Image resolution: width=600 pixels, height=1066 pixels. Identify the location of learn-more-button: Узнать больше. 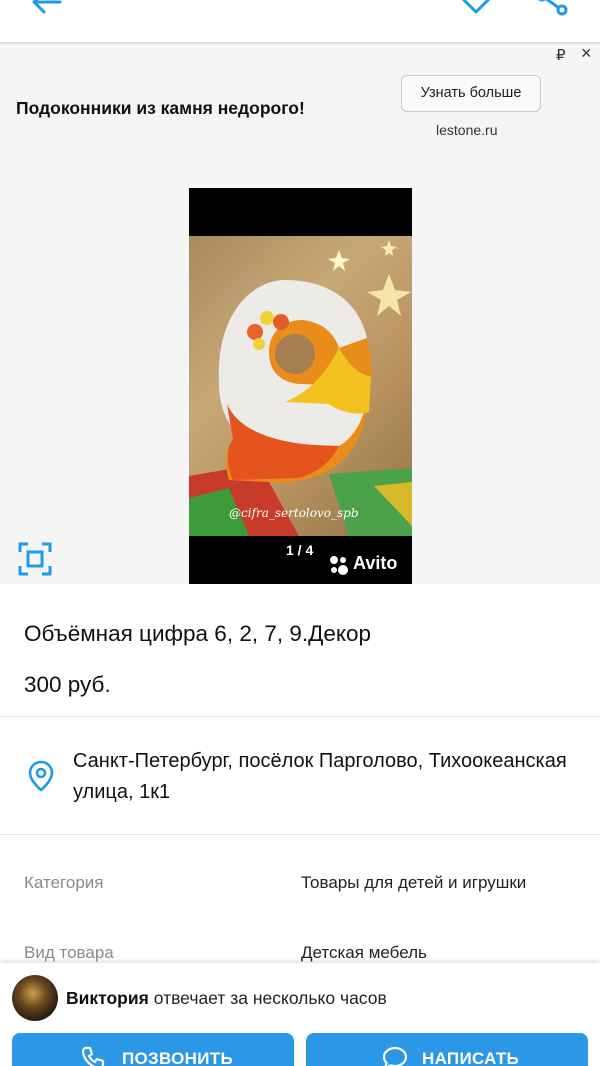
(471, 93).